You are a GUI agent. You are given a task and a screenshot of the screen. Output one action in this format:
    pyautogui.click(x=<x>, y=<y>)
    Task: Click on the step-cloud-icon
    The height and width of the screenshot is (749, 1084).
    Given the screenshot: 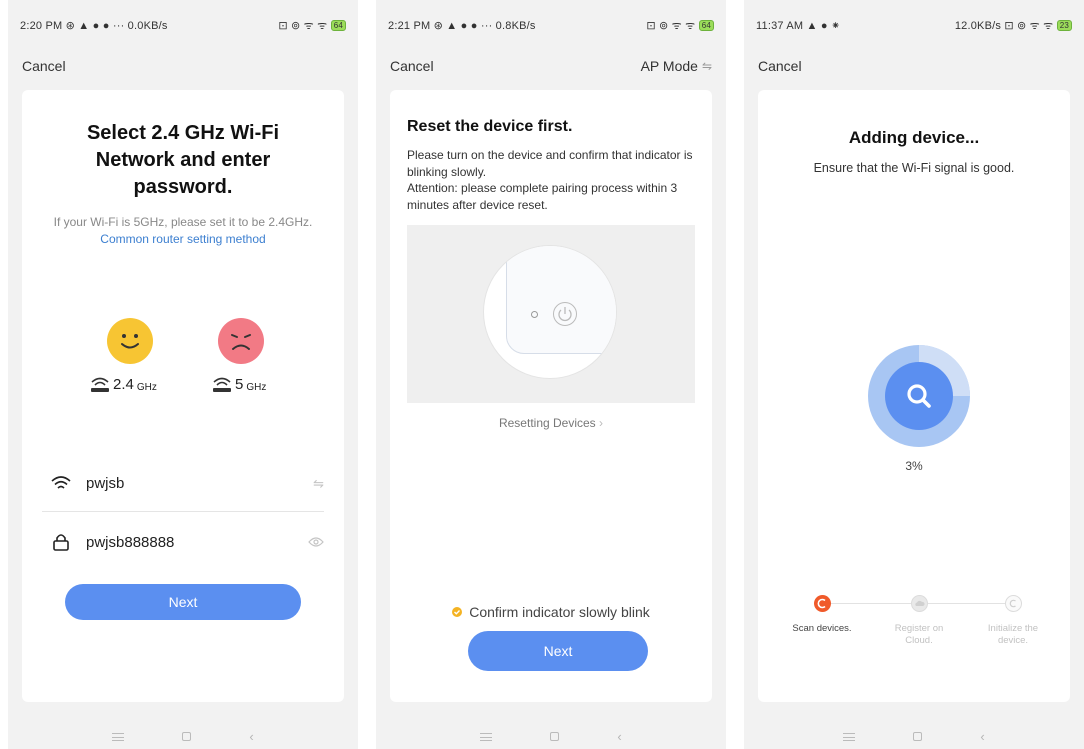 What is the action you would take?
    pyautogui.click(x=919, y=603)
    